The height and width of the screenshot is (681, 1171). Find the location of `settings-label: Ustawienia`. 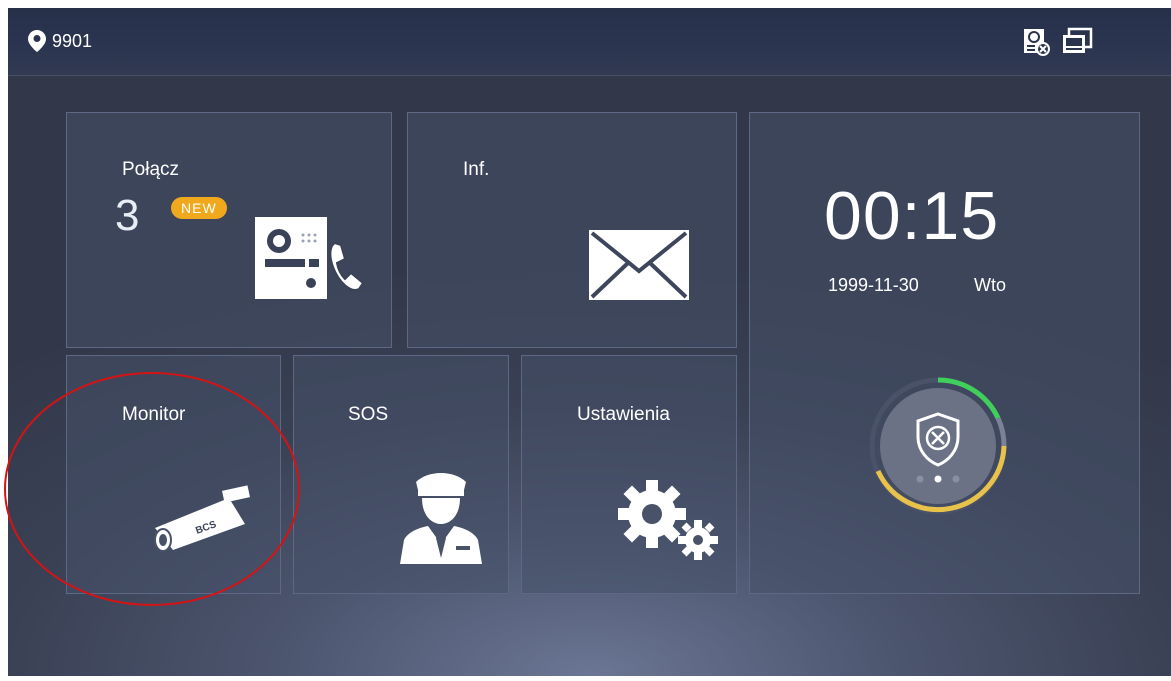

settings-label: Ustawienia is located at coordinates (623, 414).